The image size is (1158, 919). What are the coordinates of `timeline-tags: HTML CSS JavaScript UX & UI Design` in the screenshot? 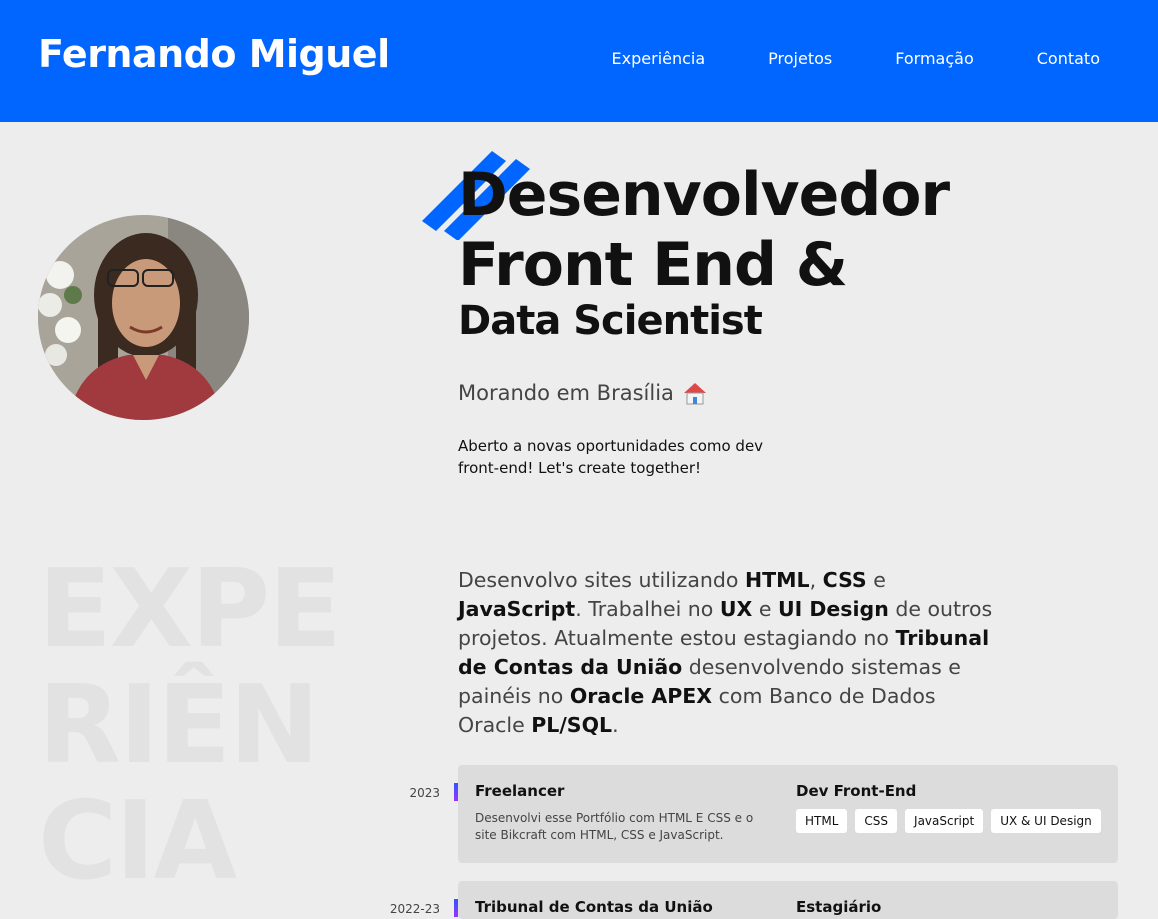 It's located at (948, 821).